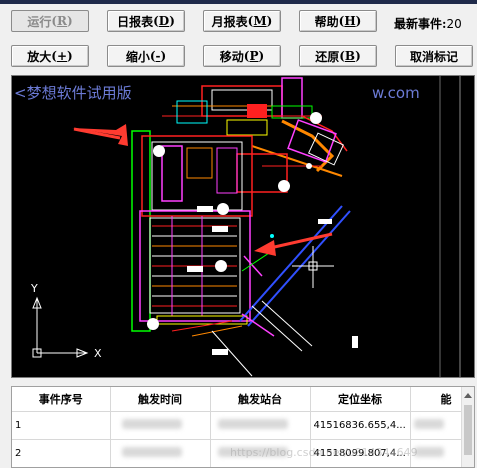 Image resolution: width=477 pixels, height=468 pixels. Describe the element at coordinates (158, 56) in the screenshot. I see `zoom-out-key: -` at that location.